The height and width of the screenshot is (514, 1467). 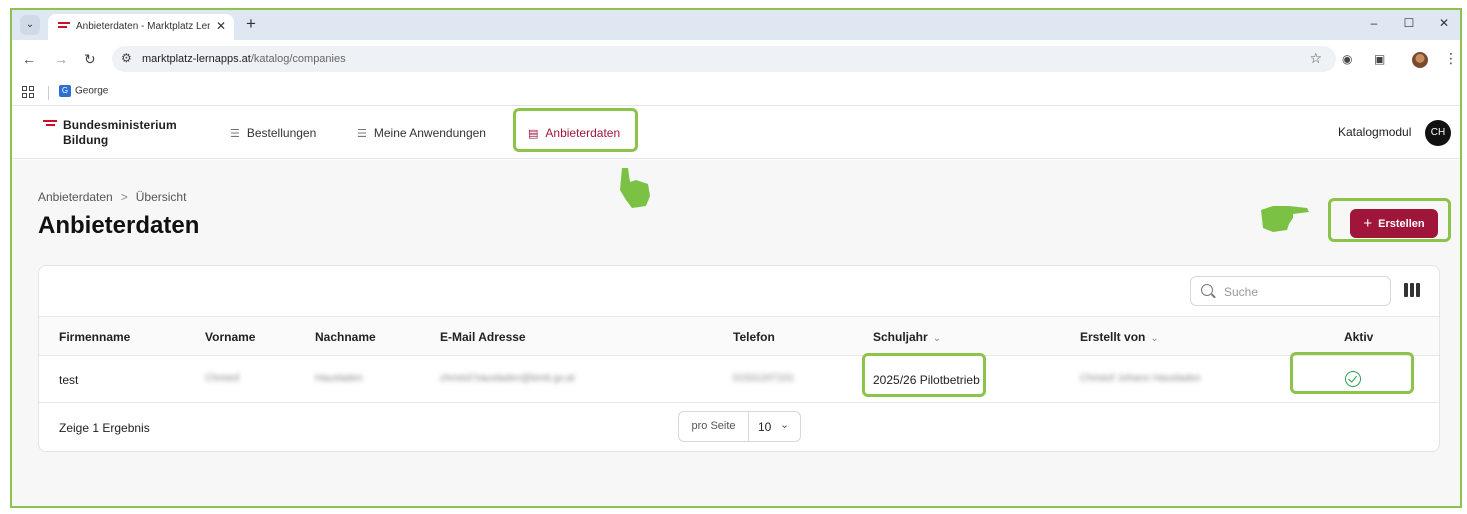 I want to click on column-settings-icon, so click(x=1412, y=290).